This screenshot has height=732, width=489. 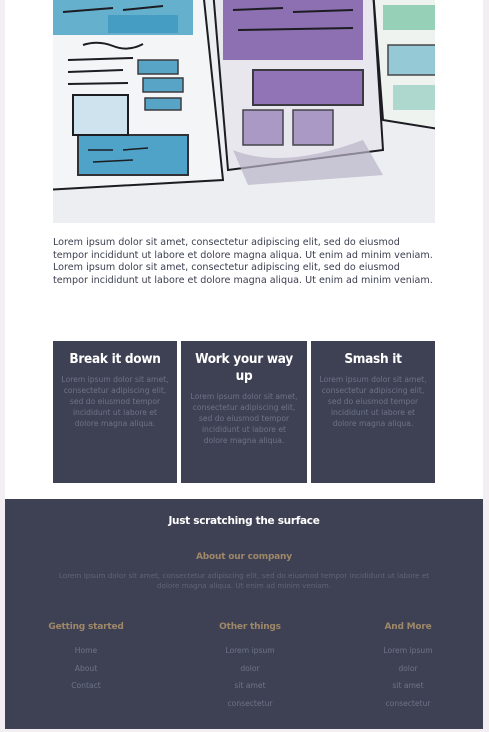 I want to click on footer-column-title: Other things, so click(x=250, y=627).